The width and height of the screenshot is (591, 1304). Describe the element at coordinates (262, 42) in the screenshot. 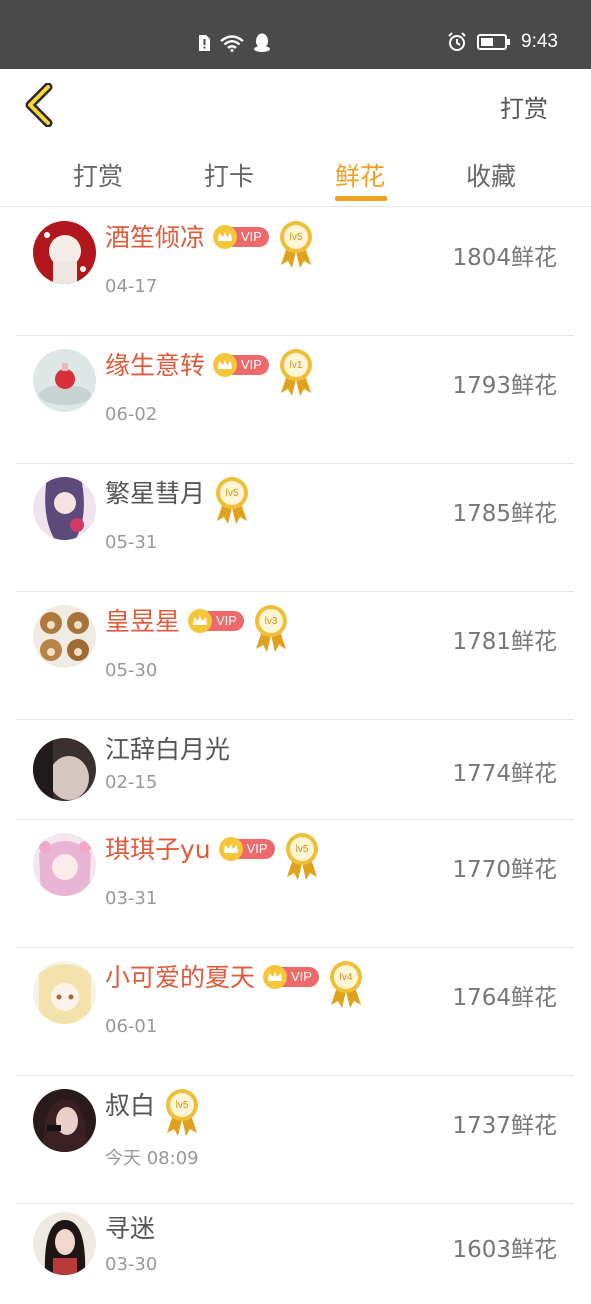

I see `qq-icon` at that location.